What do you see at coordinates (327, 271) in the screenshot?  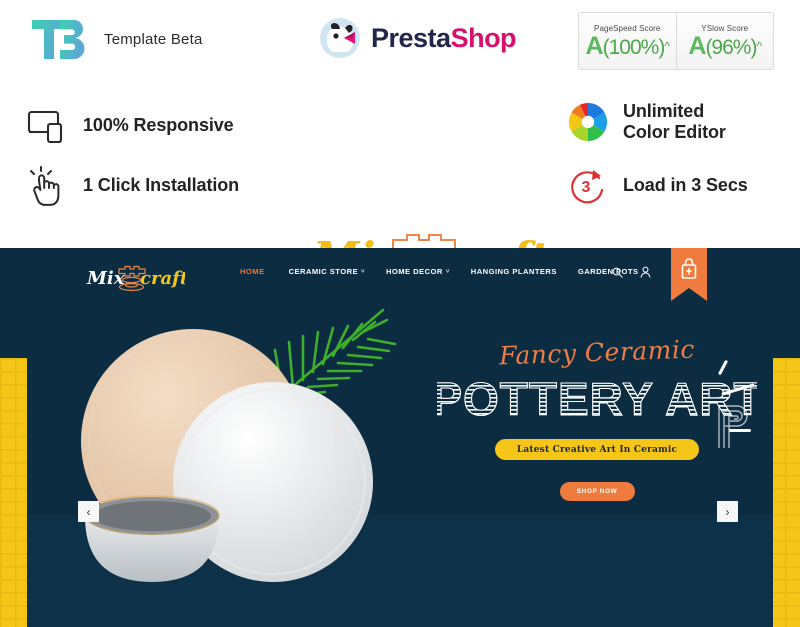 I see `nav-item-ceramic-store: CERAMIC STORE ˅` at bounding box center [327, 271].